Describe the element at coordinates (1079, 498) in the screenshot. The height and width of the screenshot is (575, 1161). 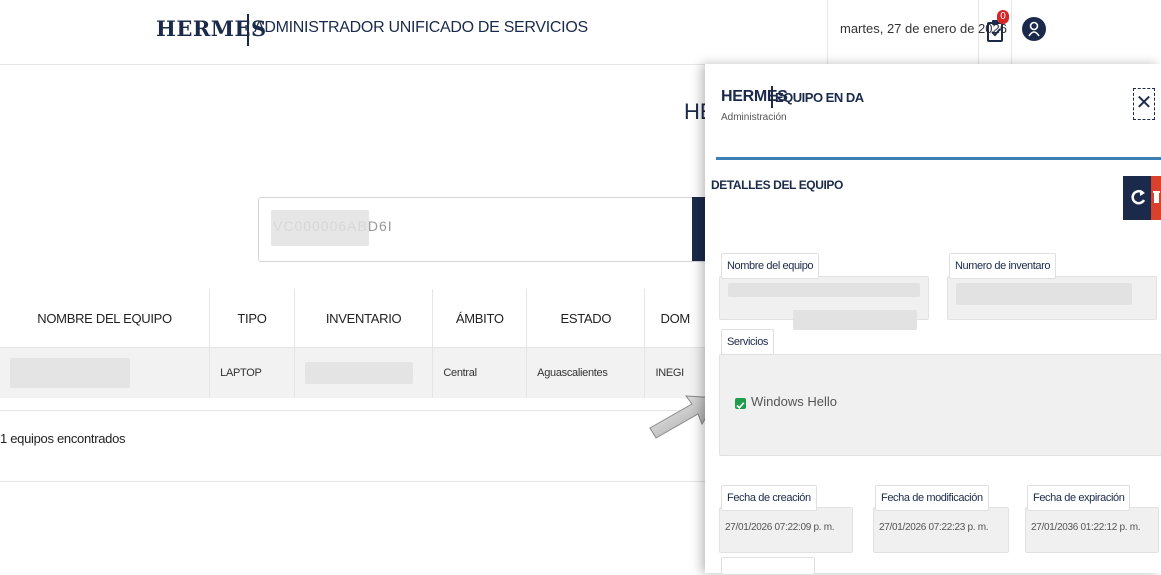
I see `expiration-date-label: Fecha de expiración` at that location.